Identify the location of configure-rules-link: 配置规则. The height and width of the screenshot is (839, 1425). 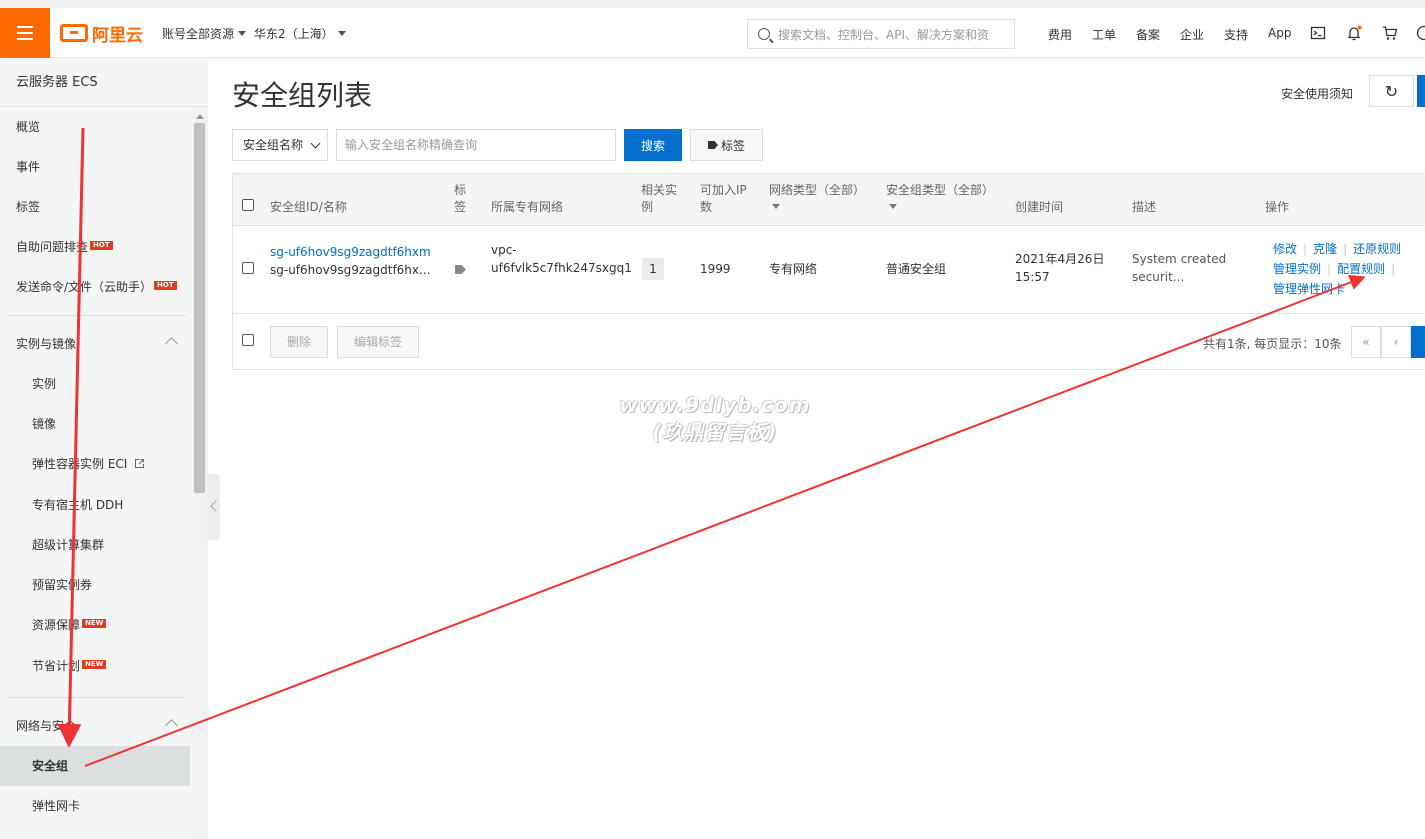
(1361, 269).